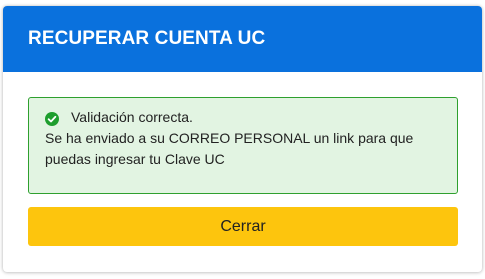 The height and width of the screenshot is (279, 485). Describe the element at coordinates (132, 117) in the screenshot. I see `alert-heading: Validación correcta.` at that location.